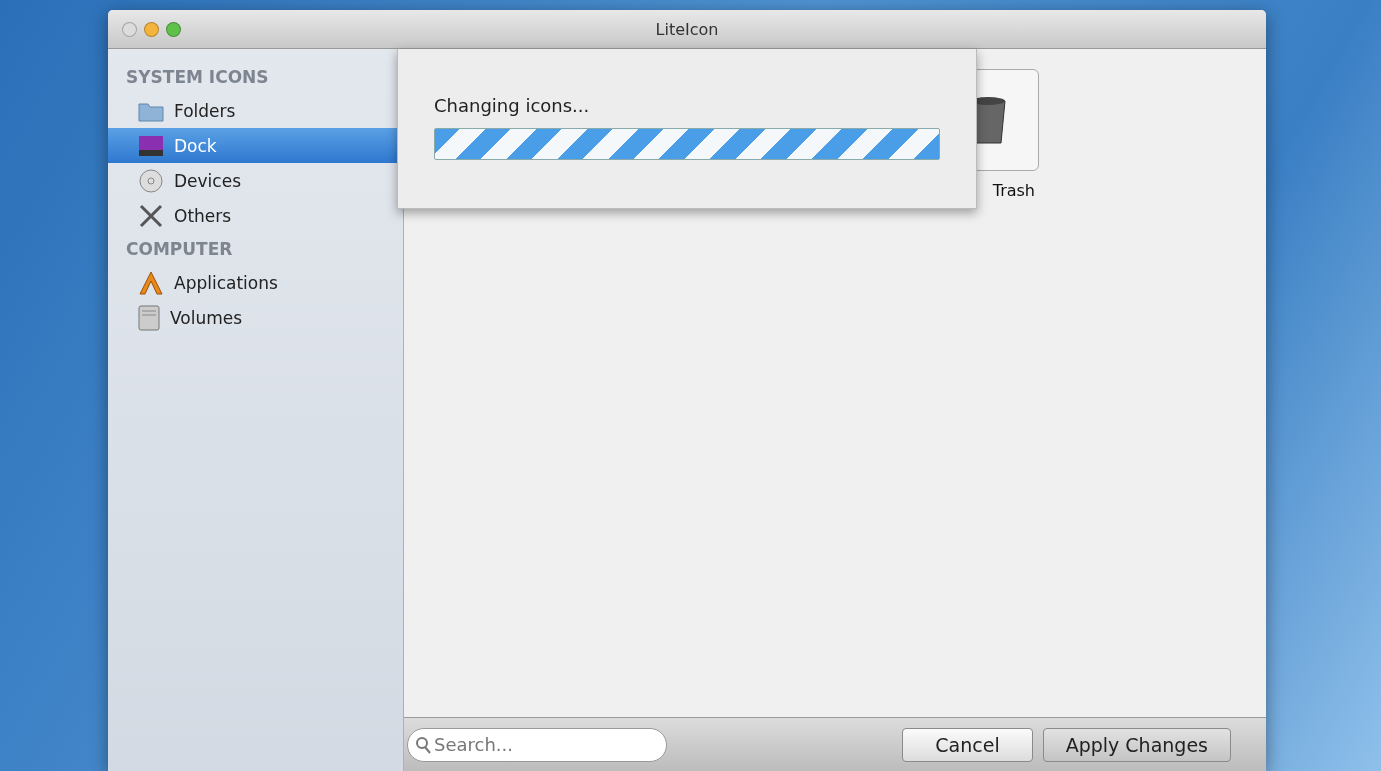 The height and width of the screenshot is (771, 1381). What do you see at coordinates (151, 145) in the screenshot?
I see `dock-icon` at bounding box center [151, 145].